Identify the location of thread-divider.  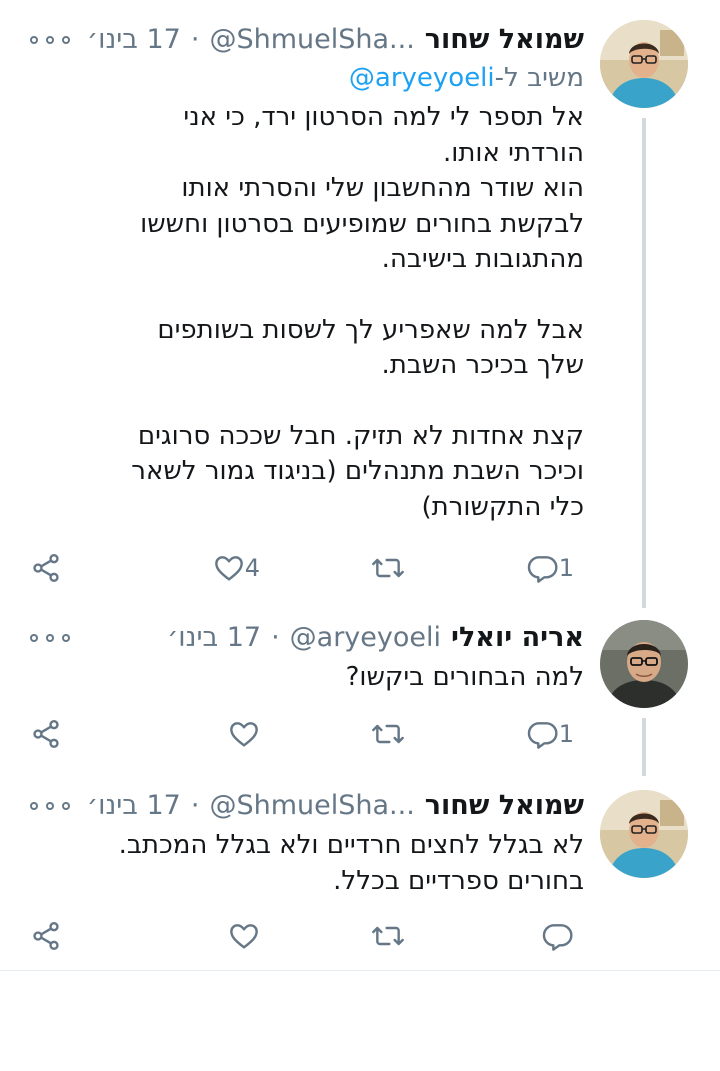
(360, 970).